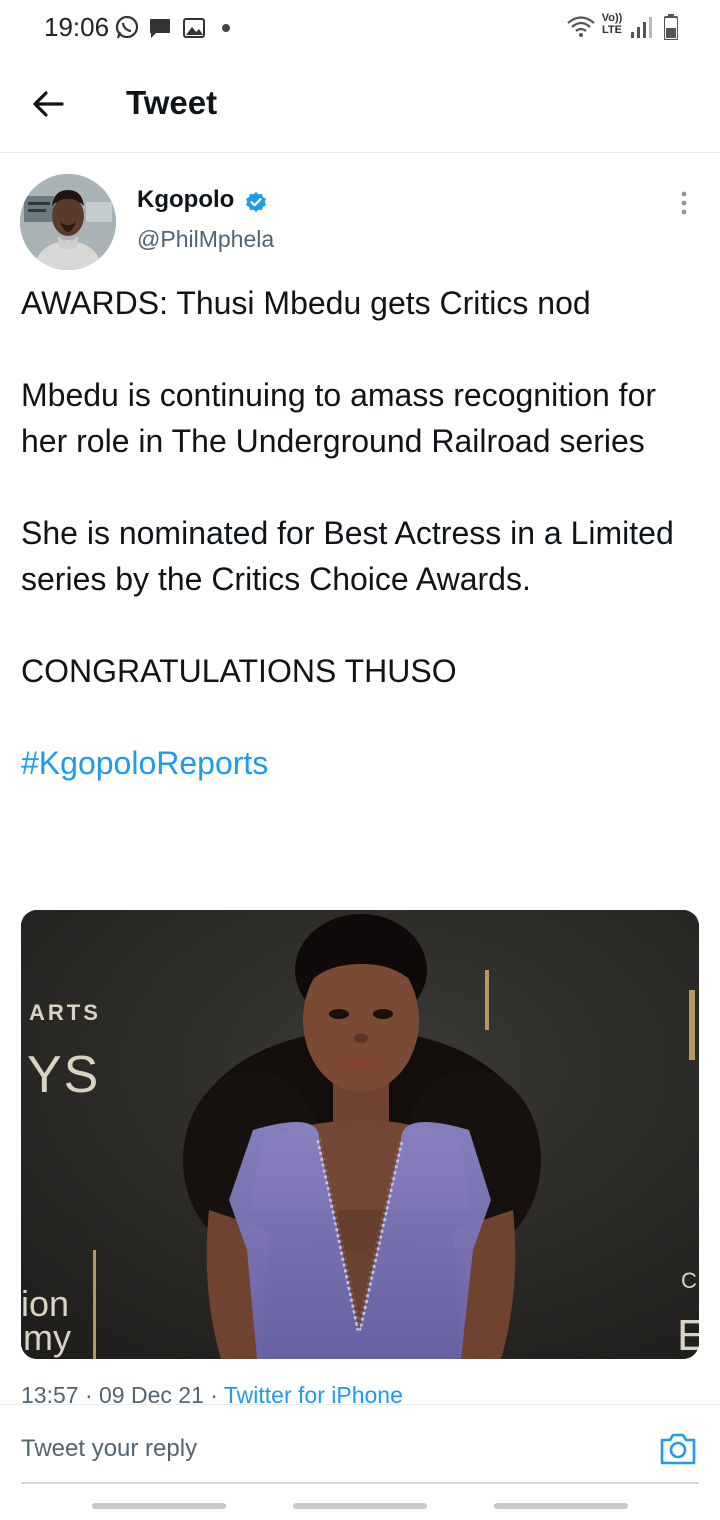 The height and width of the screenshot is (1520, 720). What do you see at coordinates (65, 1012) in the screenshot?
I see `backdrop-text-arts: ARTS` at bounding box center [65, 1012].